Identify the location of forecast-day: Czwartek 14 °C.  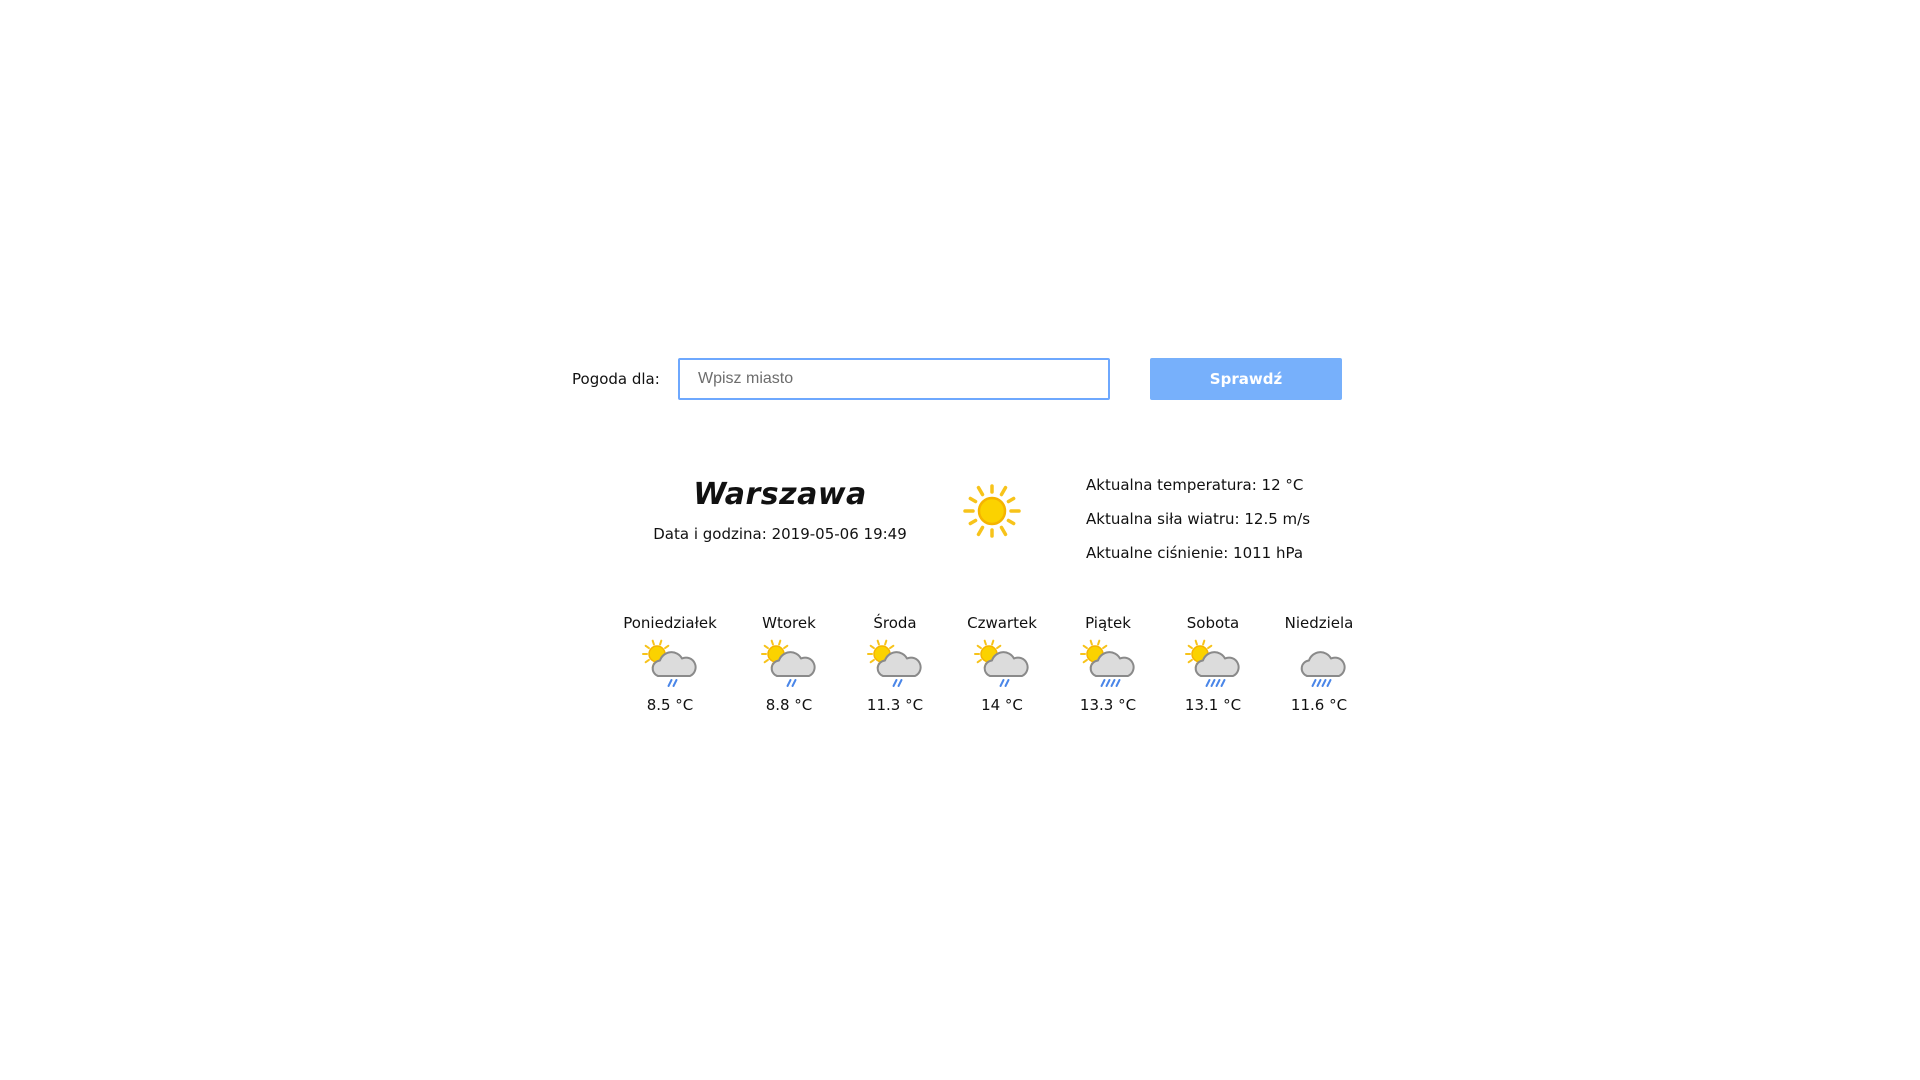
(1002, 664).